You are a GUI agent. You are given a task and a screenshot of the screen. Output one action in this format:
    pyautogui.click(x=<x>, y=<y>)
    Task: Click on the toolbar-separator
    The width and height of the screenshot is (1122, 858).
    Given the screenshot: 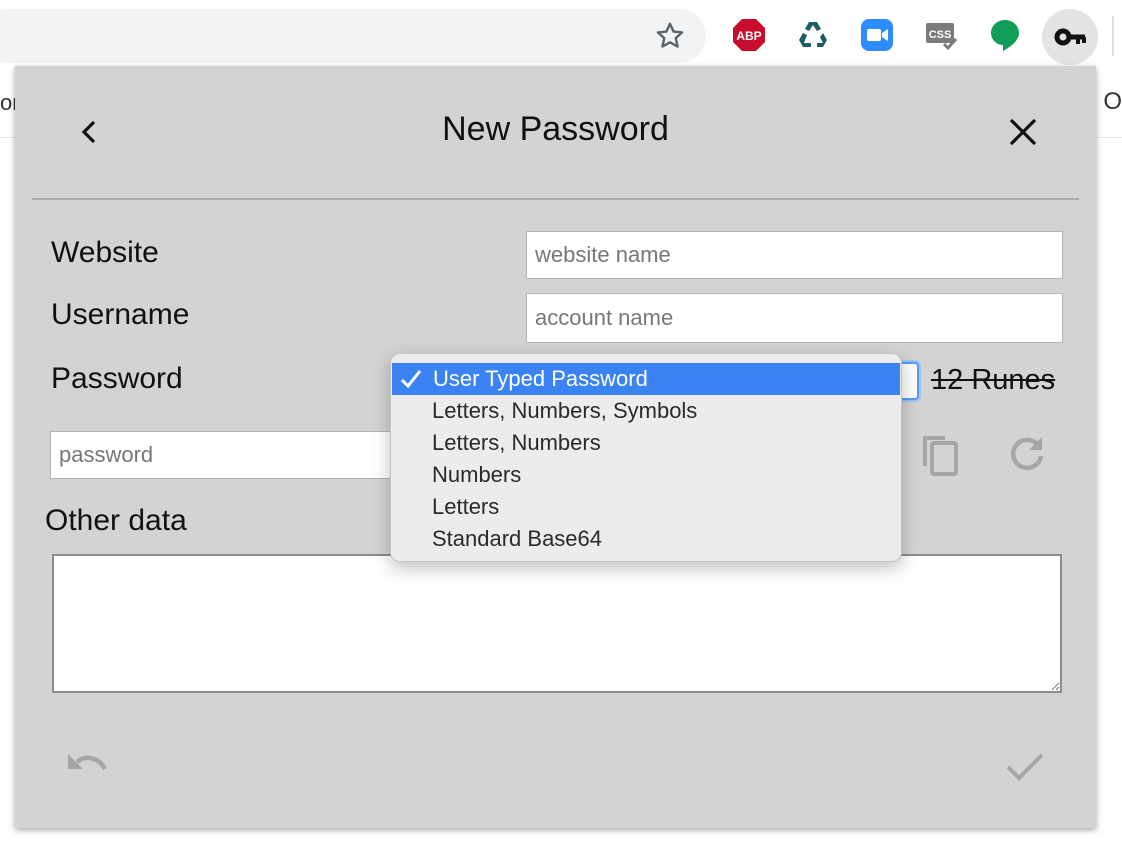 What is the action you would take?
    pyautogui.click(x=1113, y=36)
    